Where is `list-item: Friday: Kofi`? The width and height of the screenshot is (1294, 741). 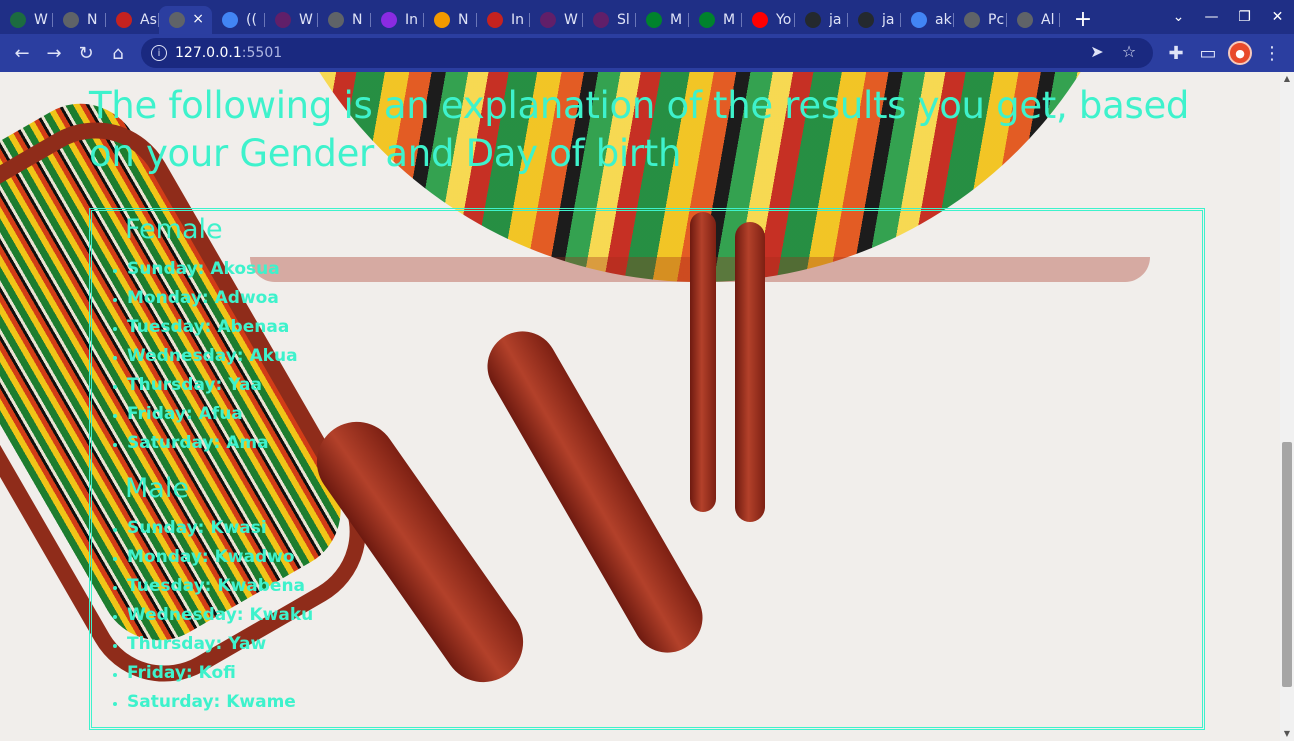 list-item: Friday: Kofi is located at coordinates (664, 673).